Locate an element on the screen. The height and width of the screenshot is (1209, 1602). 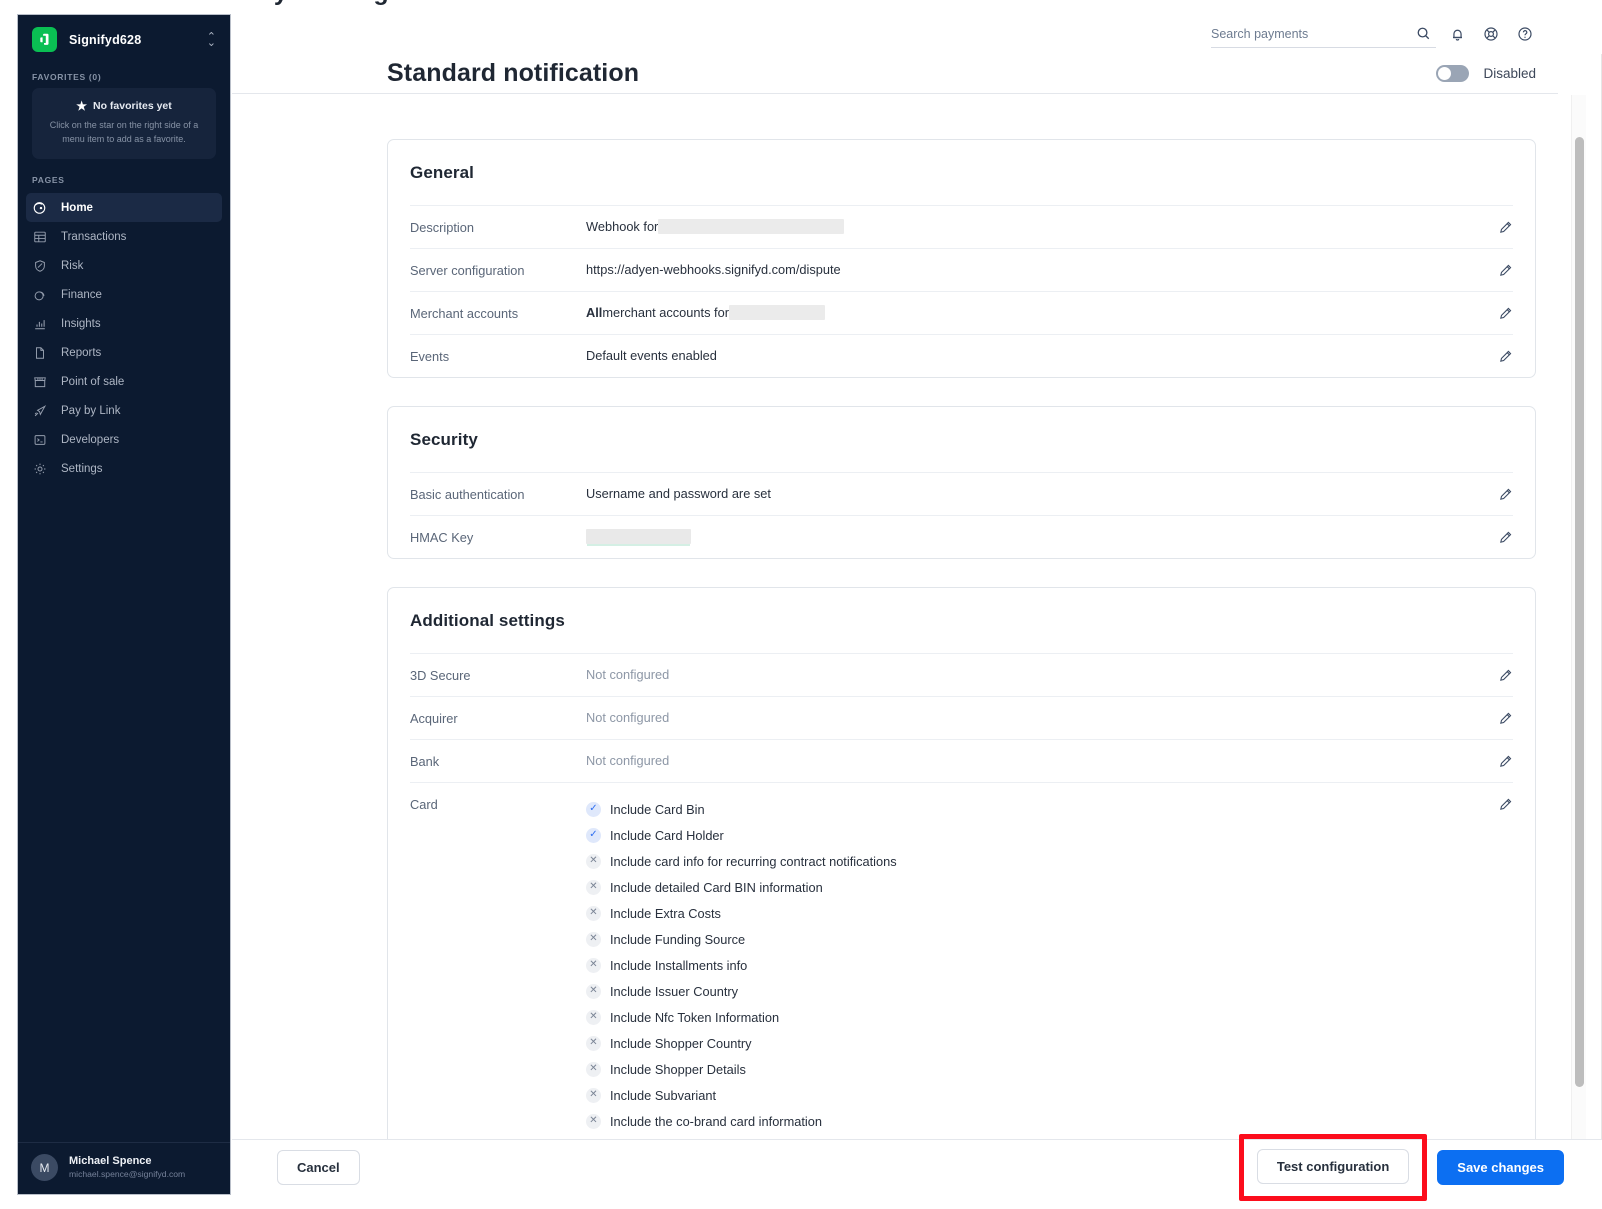
search-icon is located at coordinates (1423, 34).